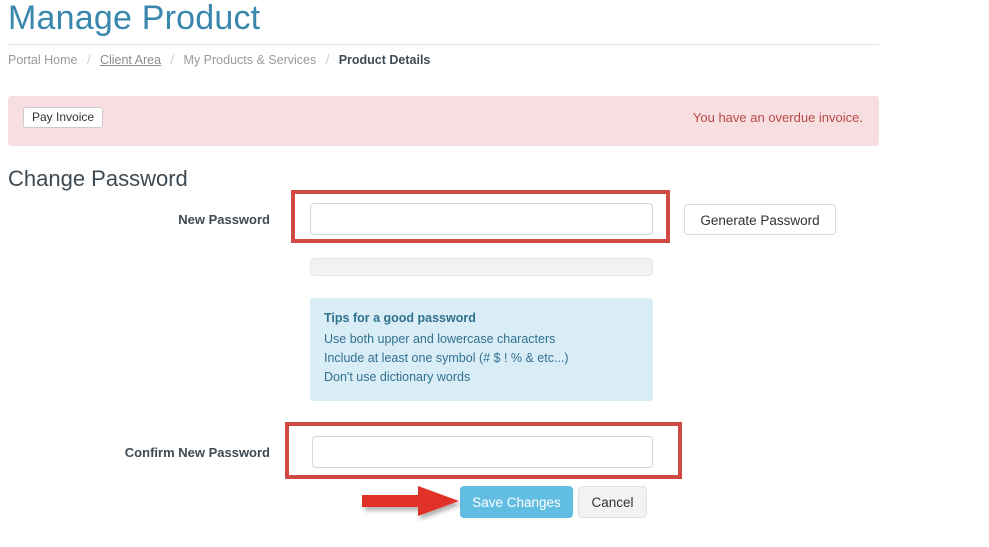  What do you see at coordinates (440, 339) in the screenshot?
I see `password-tip-item: Use both upper and lowercase characters` at bounding box center [440, 339].